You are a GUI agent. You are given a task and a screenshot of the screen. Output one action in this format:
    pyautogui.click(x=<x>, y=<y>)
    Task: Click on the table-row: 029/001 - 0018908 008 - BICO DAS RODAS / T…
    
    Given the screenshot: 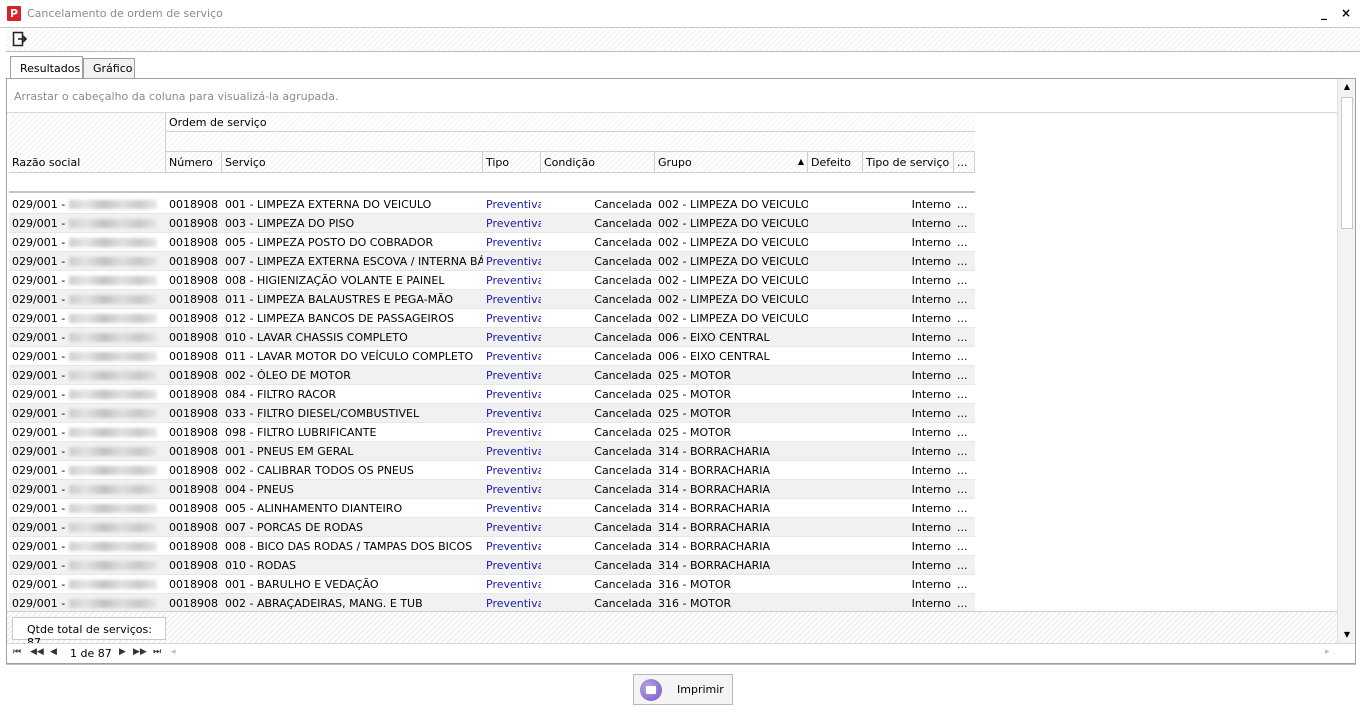 What is the action you would take?
    pyautogui.click(x=492, y=546)
    